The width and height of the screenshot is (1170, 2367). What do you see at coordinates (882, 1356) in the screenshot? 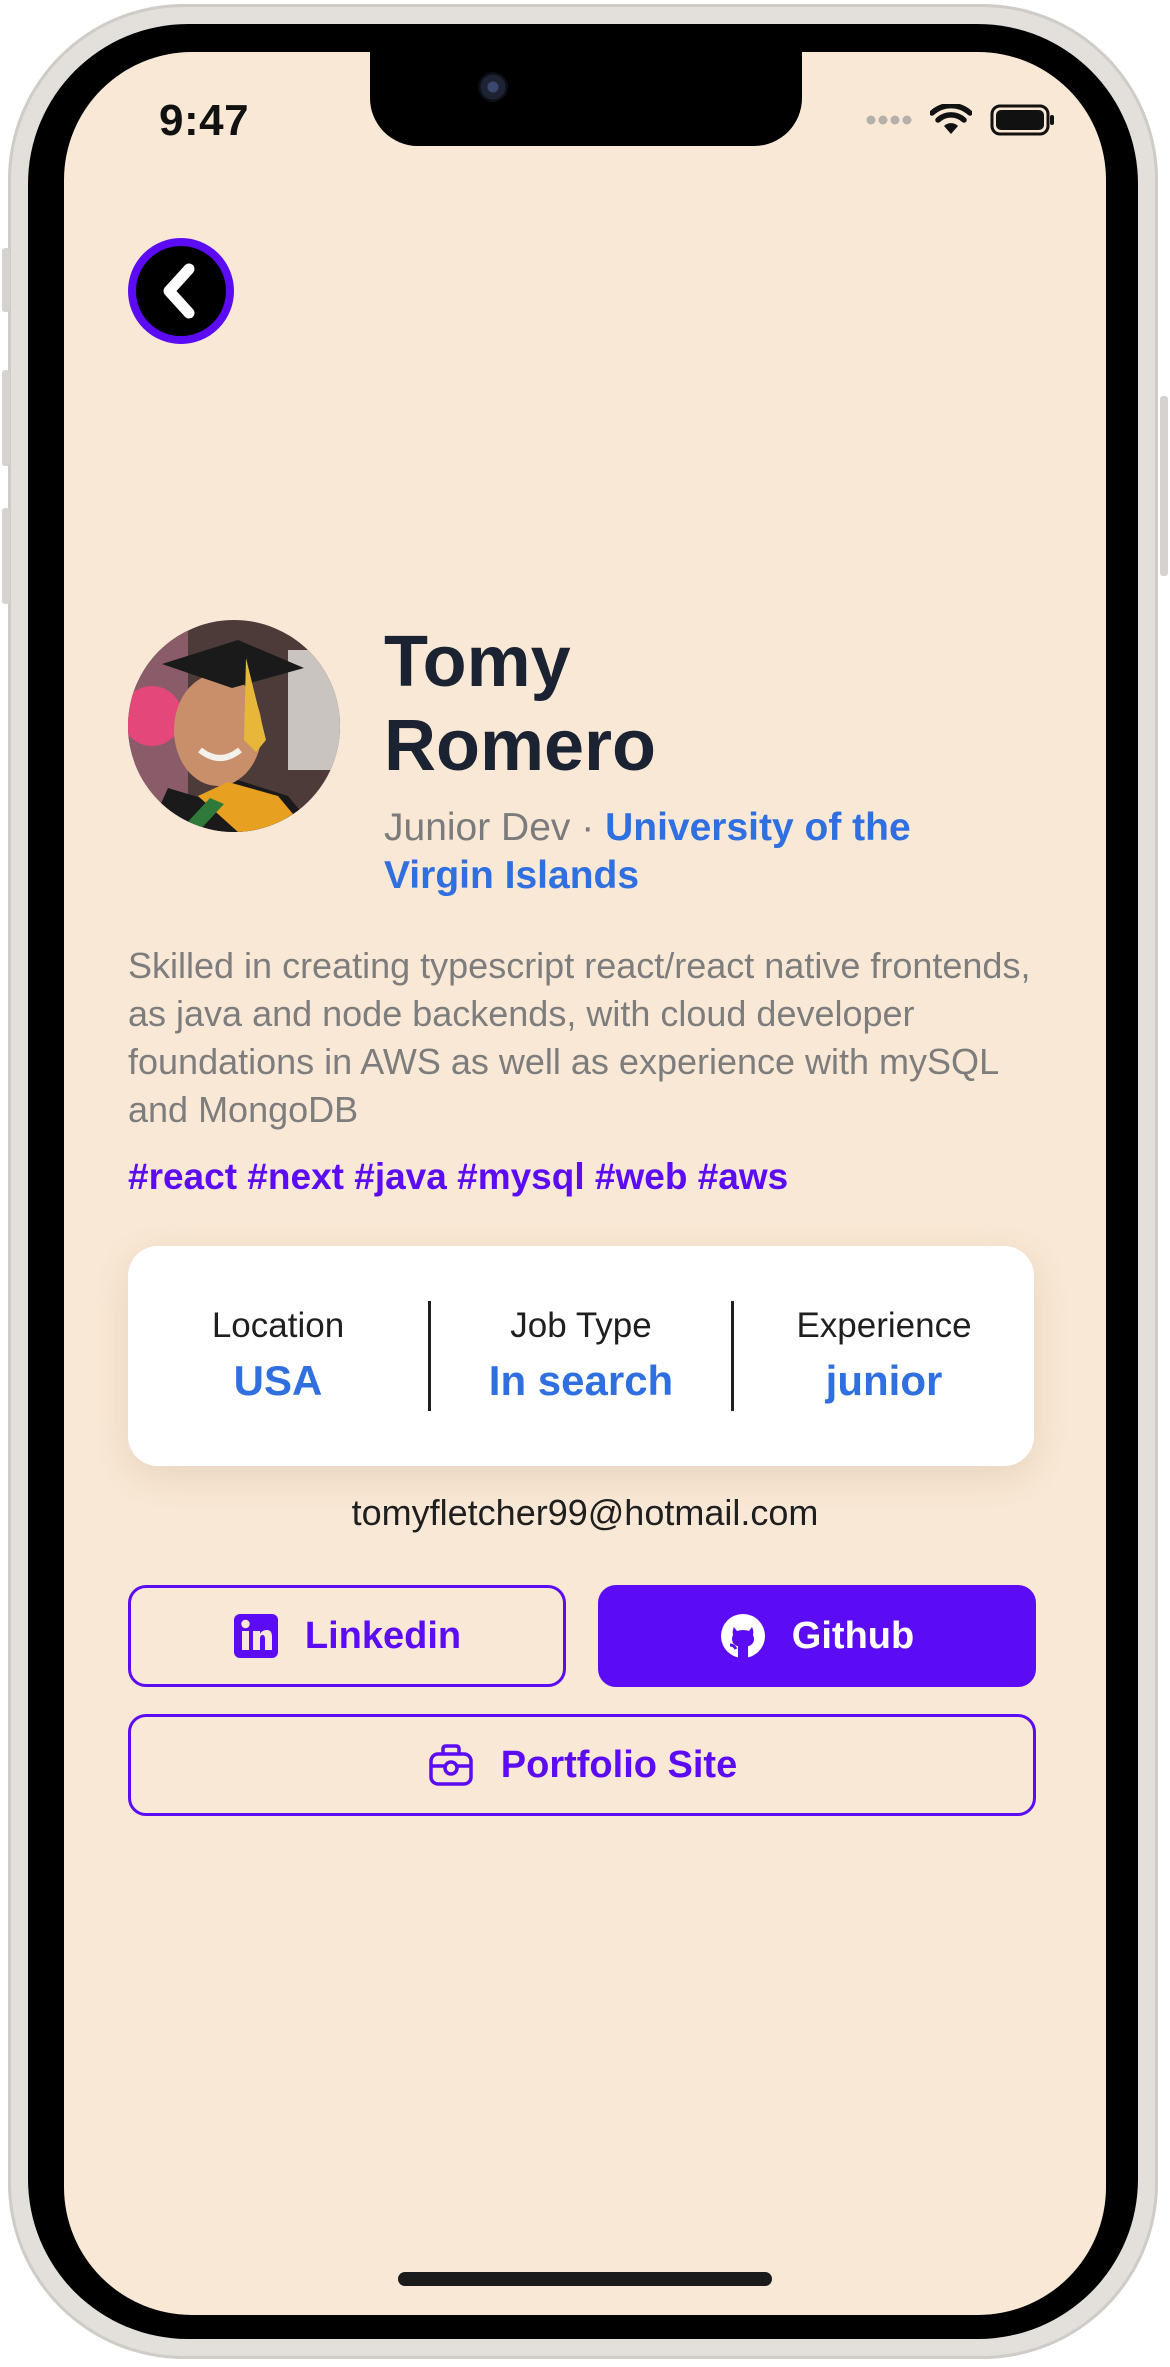
I see `experience-info: Experience junior` at bounding box center [882, 1356].